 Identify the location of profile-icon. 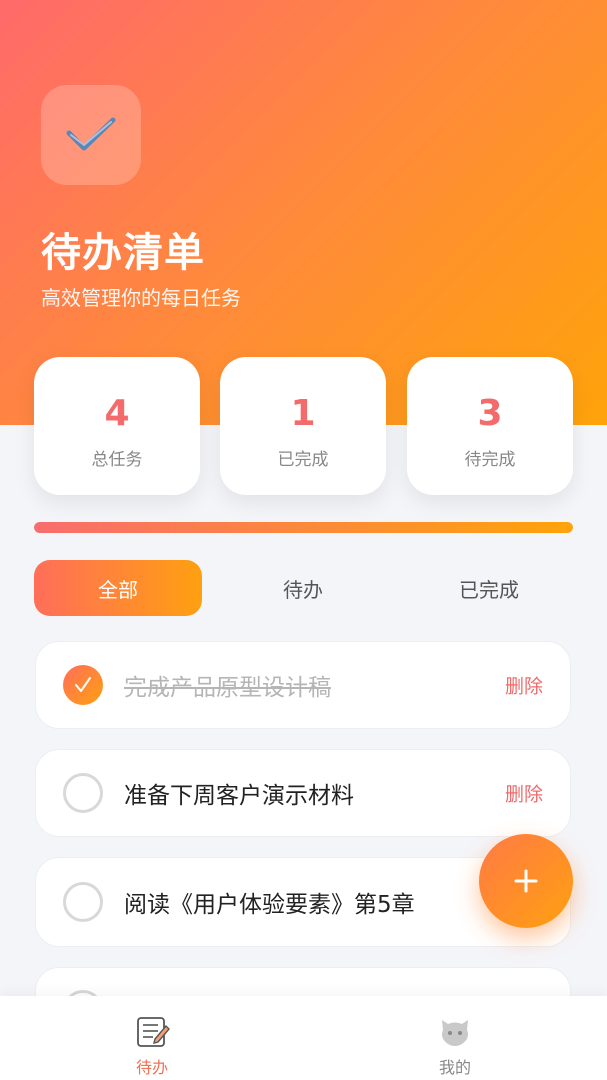
(455, 1033).